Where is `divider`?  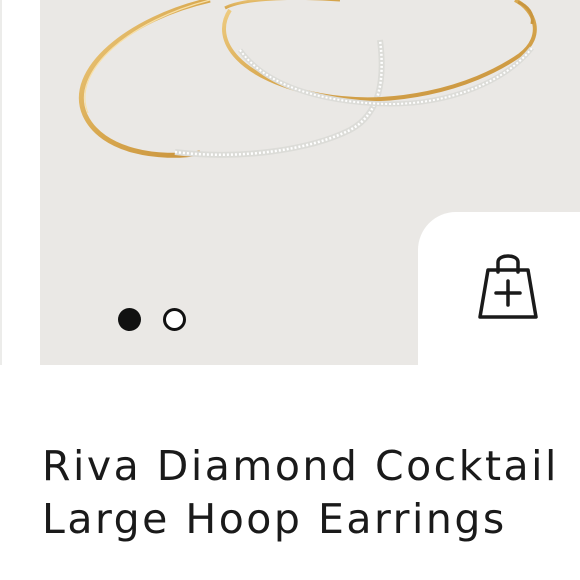 divider is located at coordinates (1, 182).